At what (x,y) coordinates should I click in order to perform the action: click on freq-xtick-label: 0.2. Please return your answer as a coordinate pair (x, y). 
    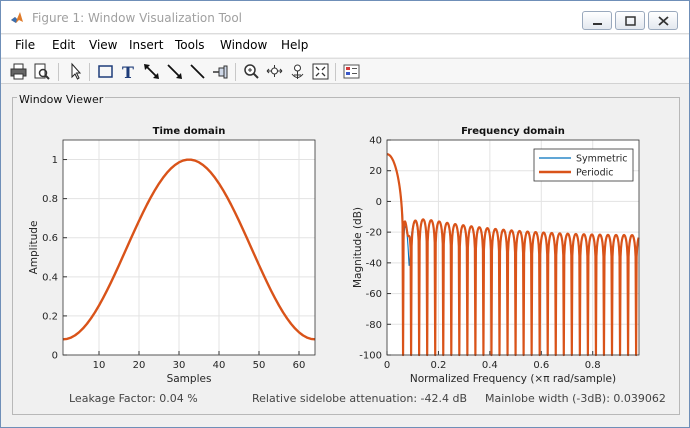
    Looking at the image, I should click on (438, 365).